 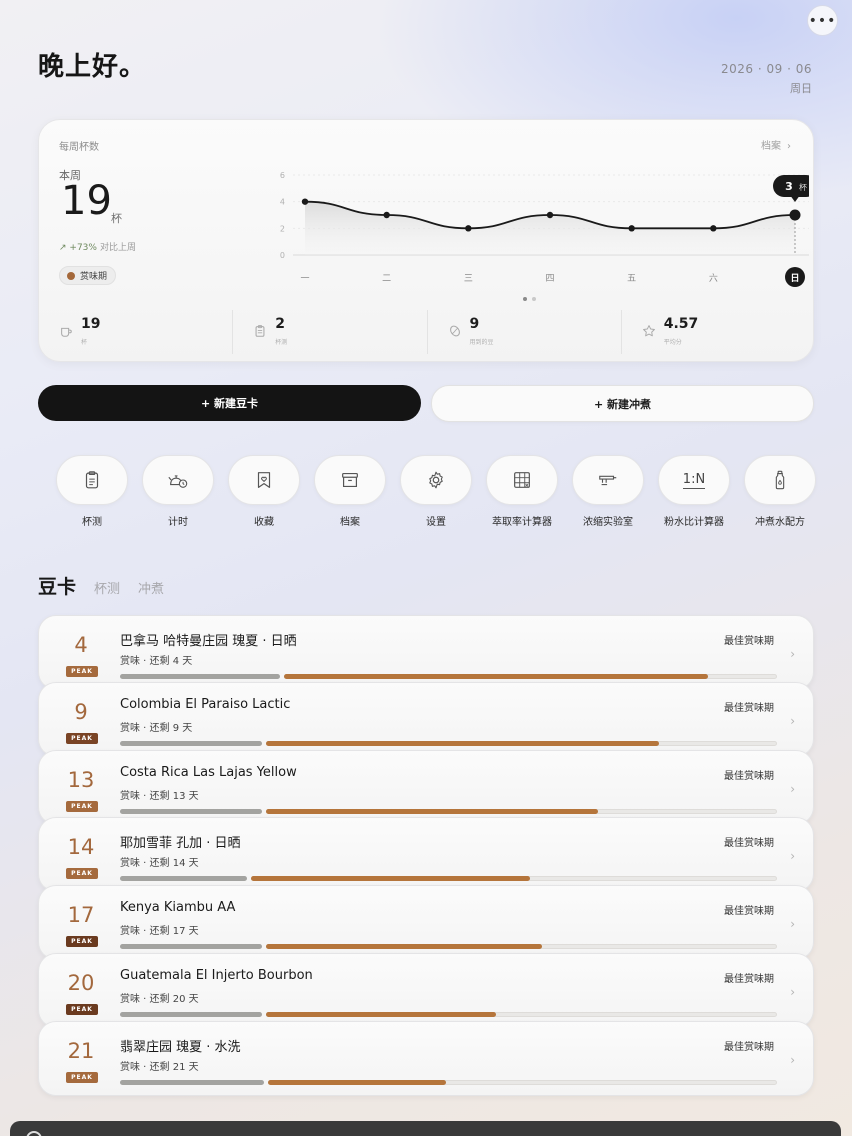 What do you see at coordinates (529, 299) in the screenshot?
I see `chart-pager` at bounding box center [529, 299].